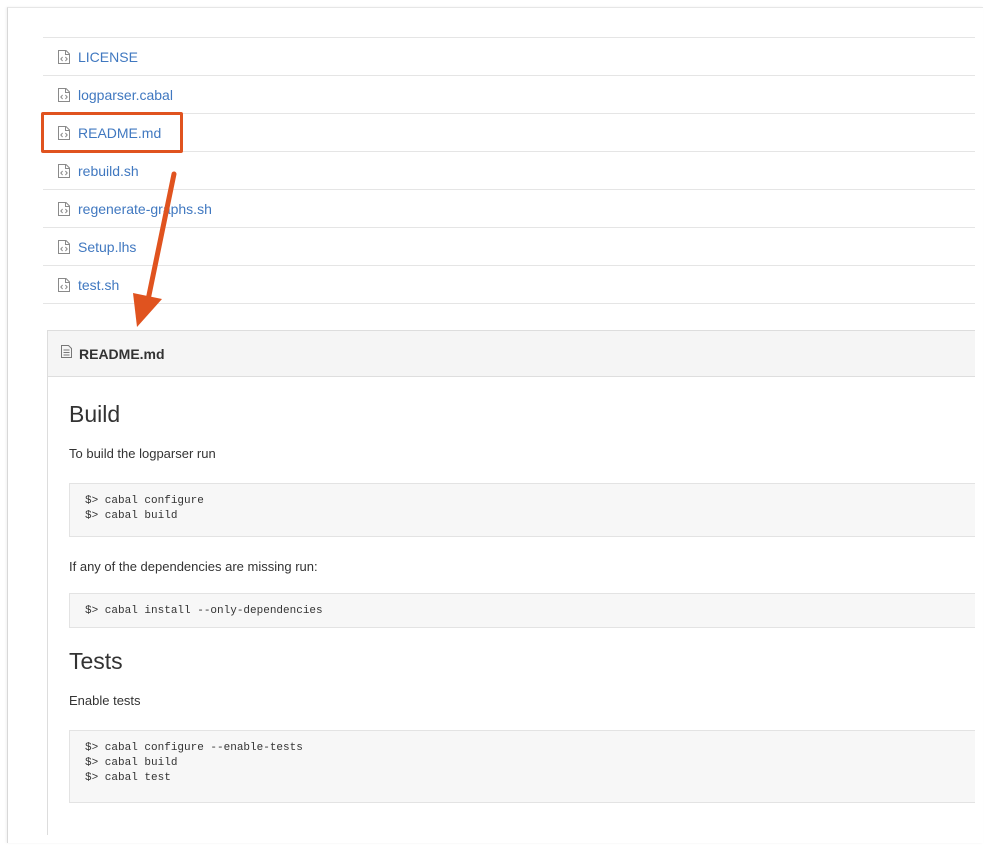  Describe the element at coordinates (107, 247) in the screenshot. I see `file-link: Setup.lhs` at that location.